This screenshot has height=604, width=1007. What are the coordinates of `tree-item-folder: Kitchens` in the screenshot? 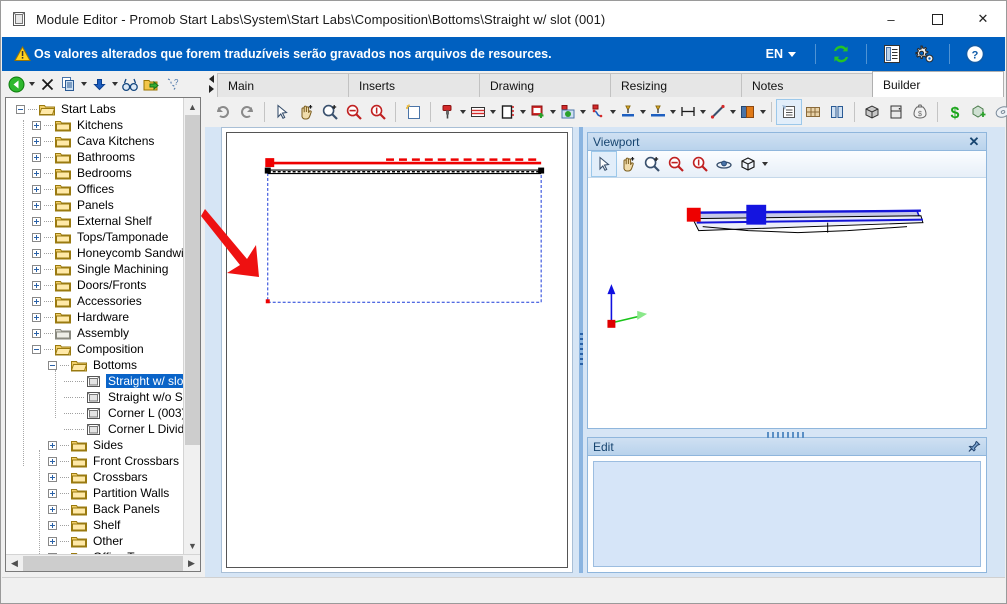 It's located at (94, 125).